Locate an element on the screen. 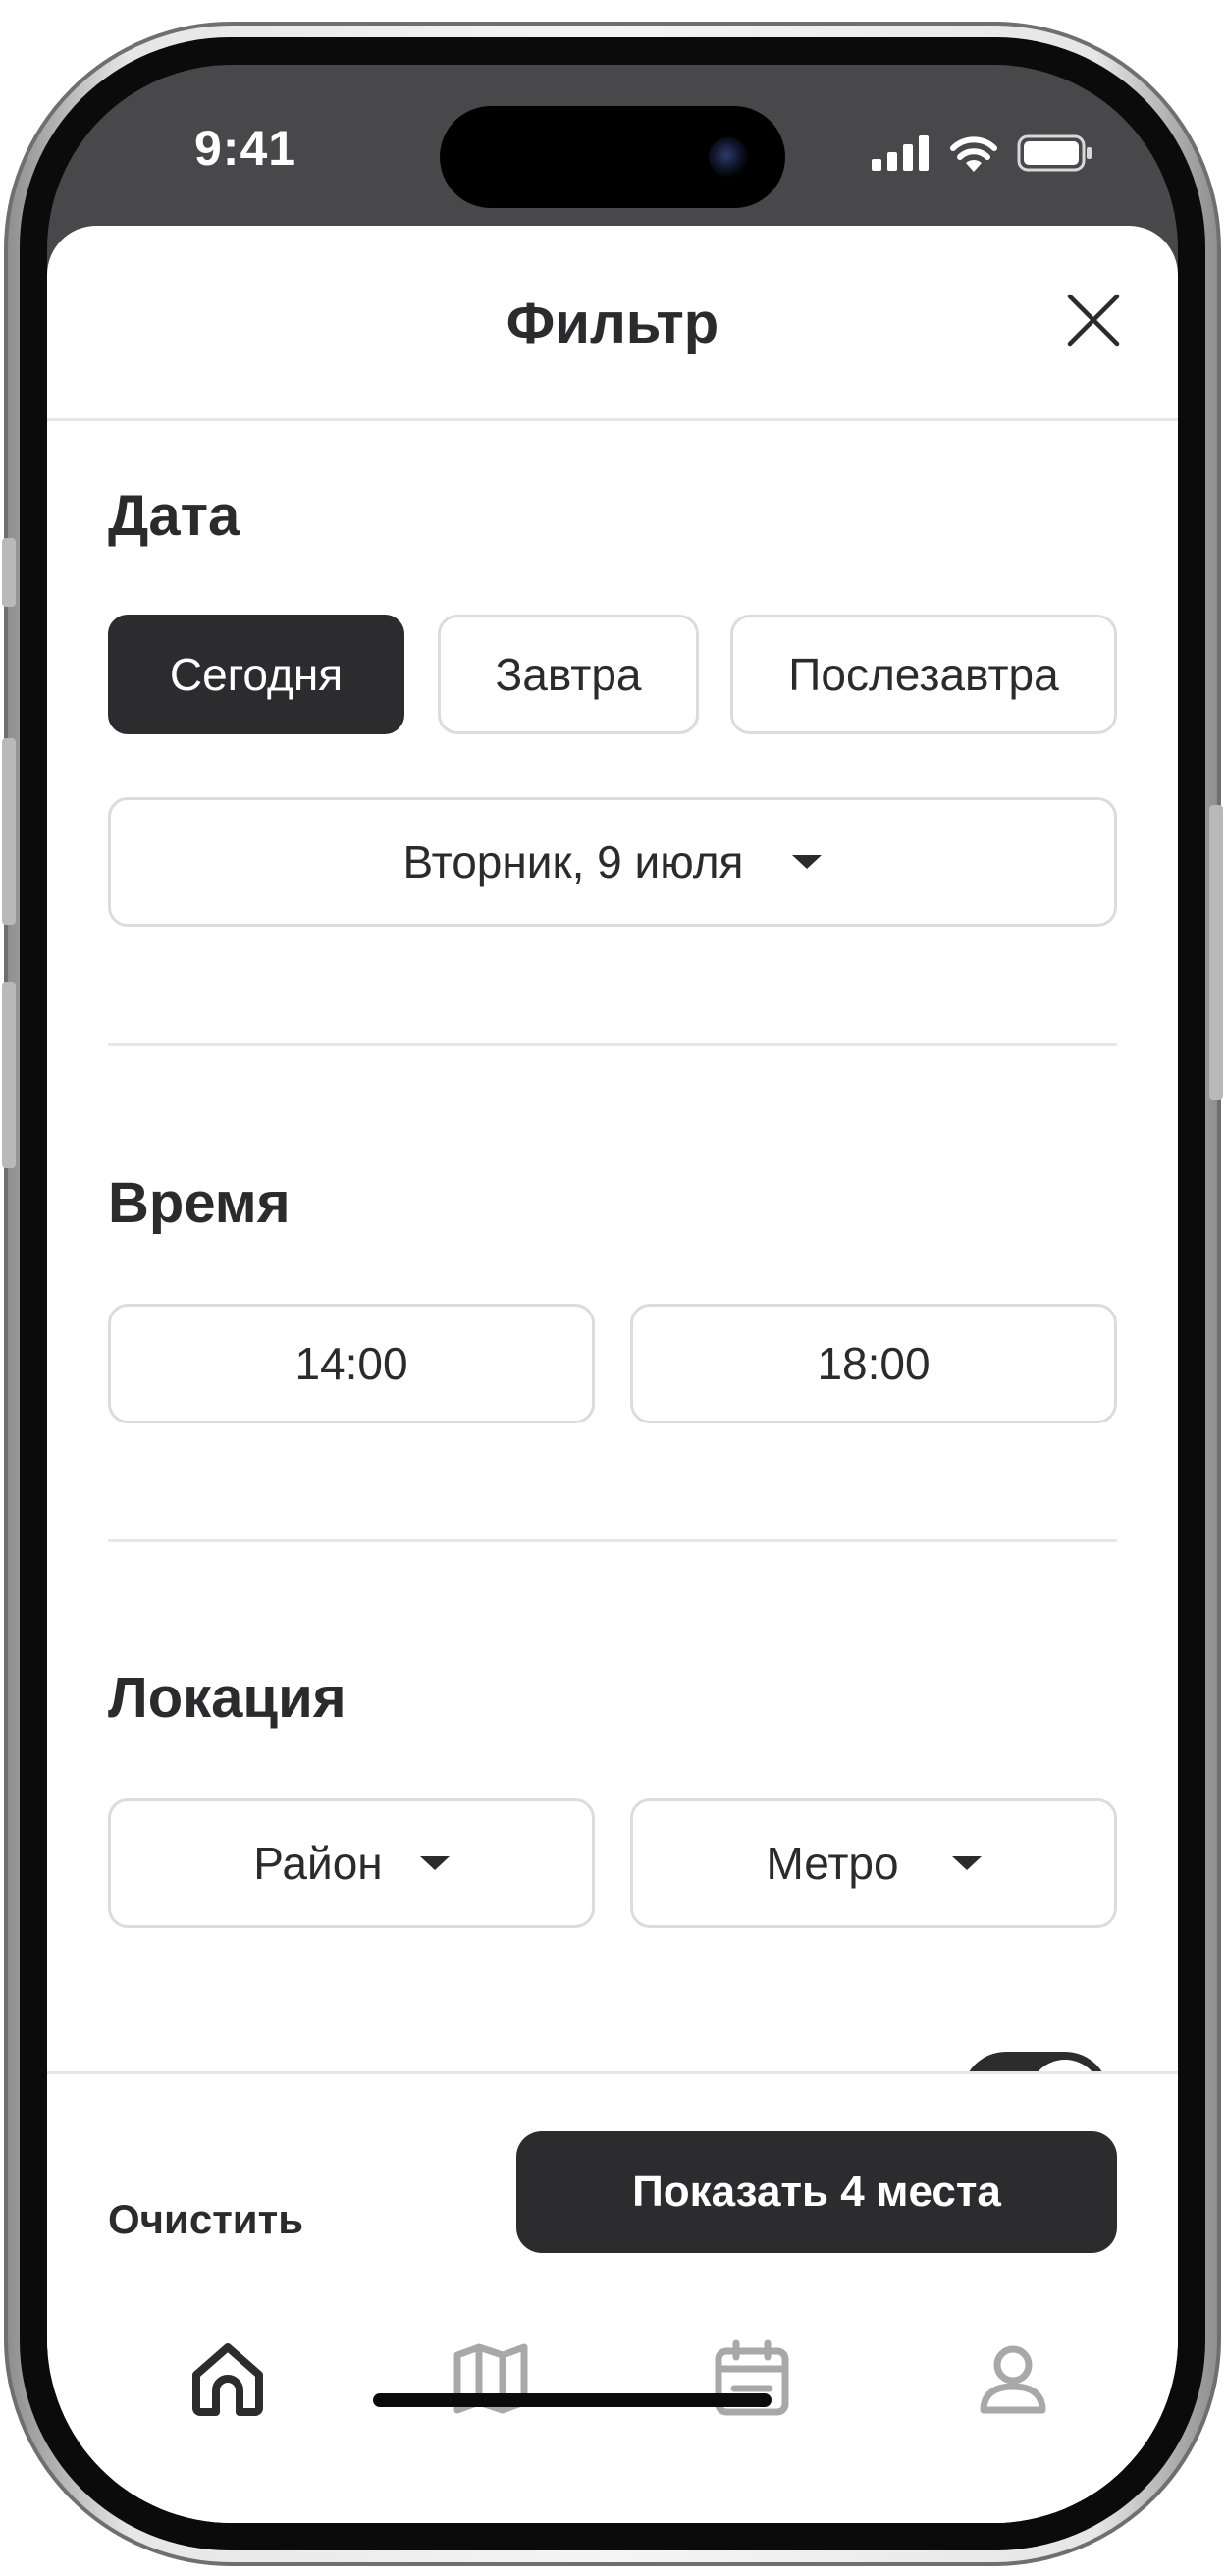  battery-icon is located at coordinates (1054, 153).